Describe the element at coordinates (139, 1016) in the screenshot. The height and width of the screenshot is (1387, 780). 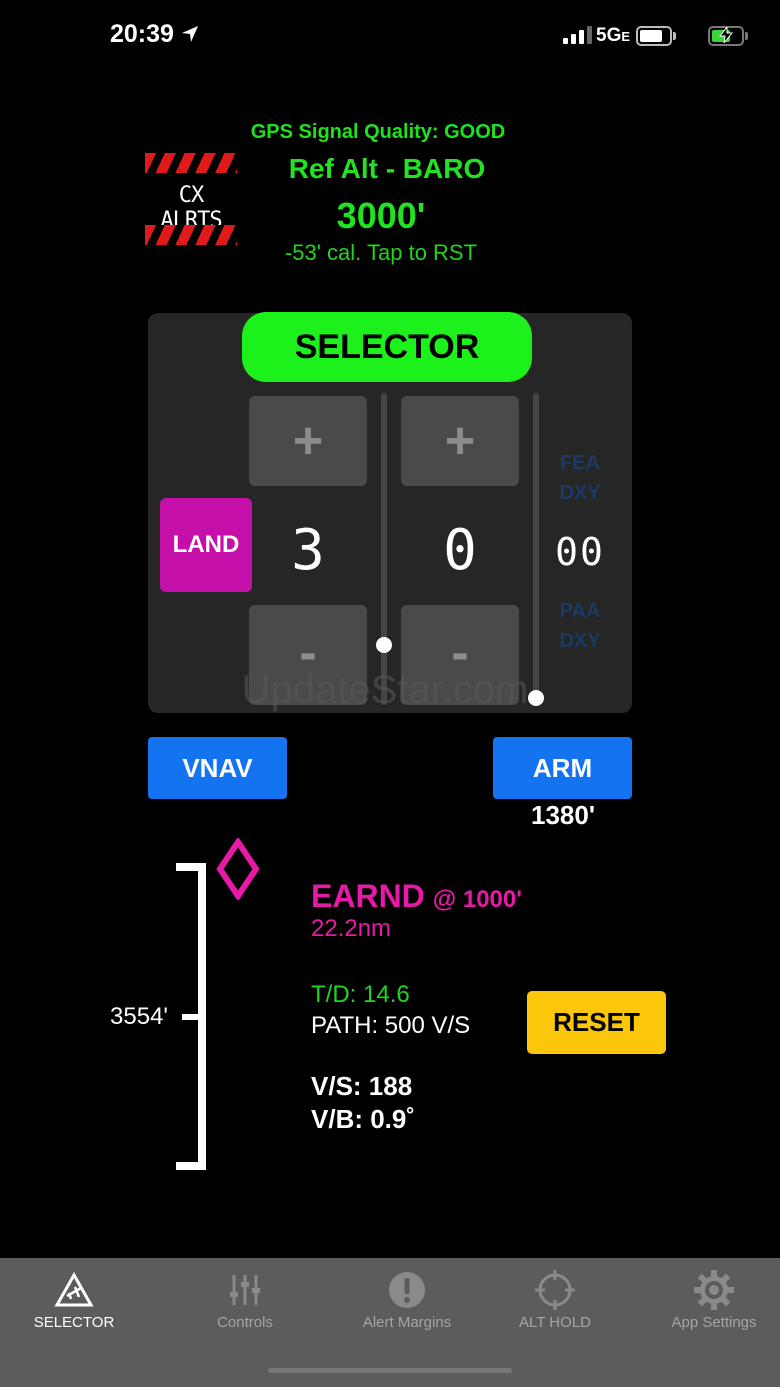
I see `current-altitude: 3554'` at that location.